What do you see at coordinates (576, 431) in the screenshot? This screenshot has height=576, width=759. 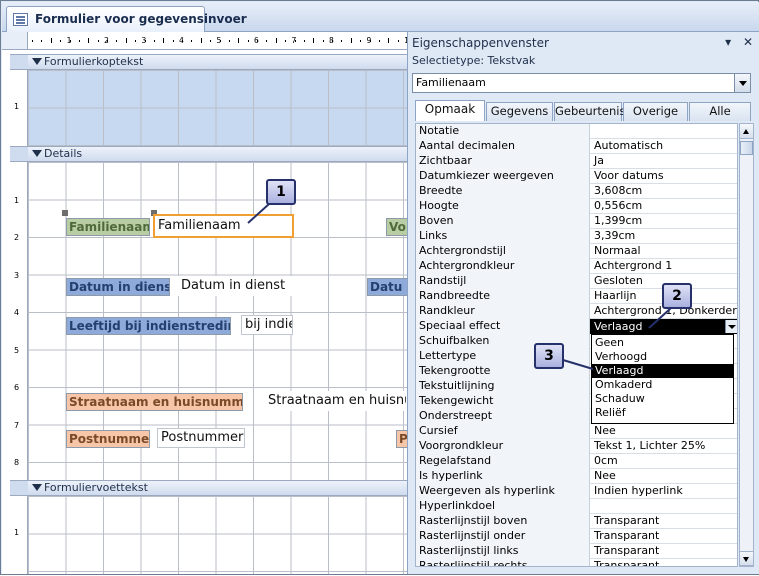 I see `property-row: Cursief Nee` at bounding box center [576, 431].